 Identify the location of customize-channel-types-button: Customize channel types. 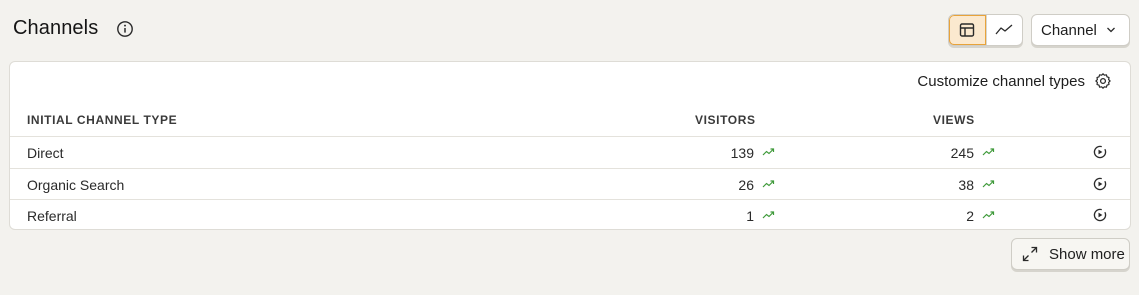
(1014, 81).